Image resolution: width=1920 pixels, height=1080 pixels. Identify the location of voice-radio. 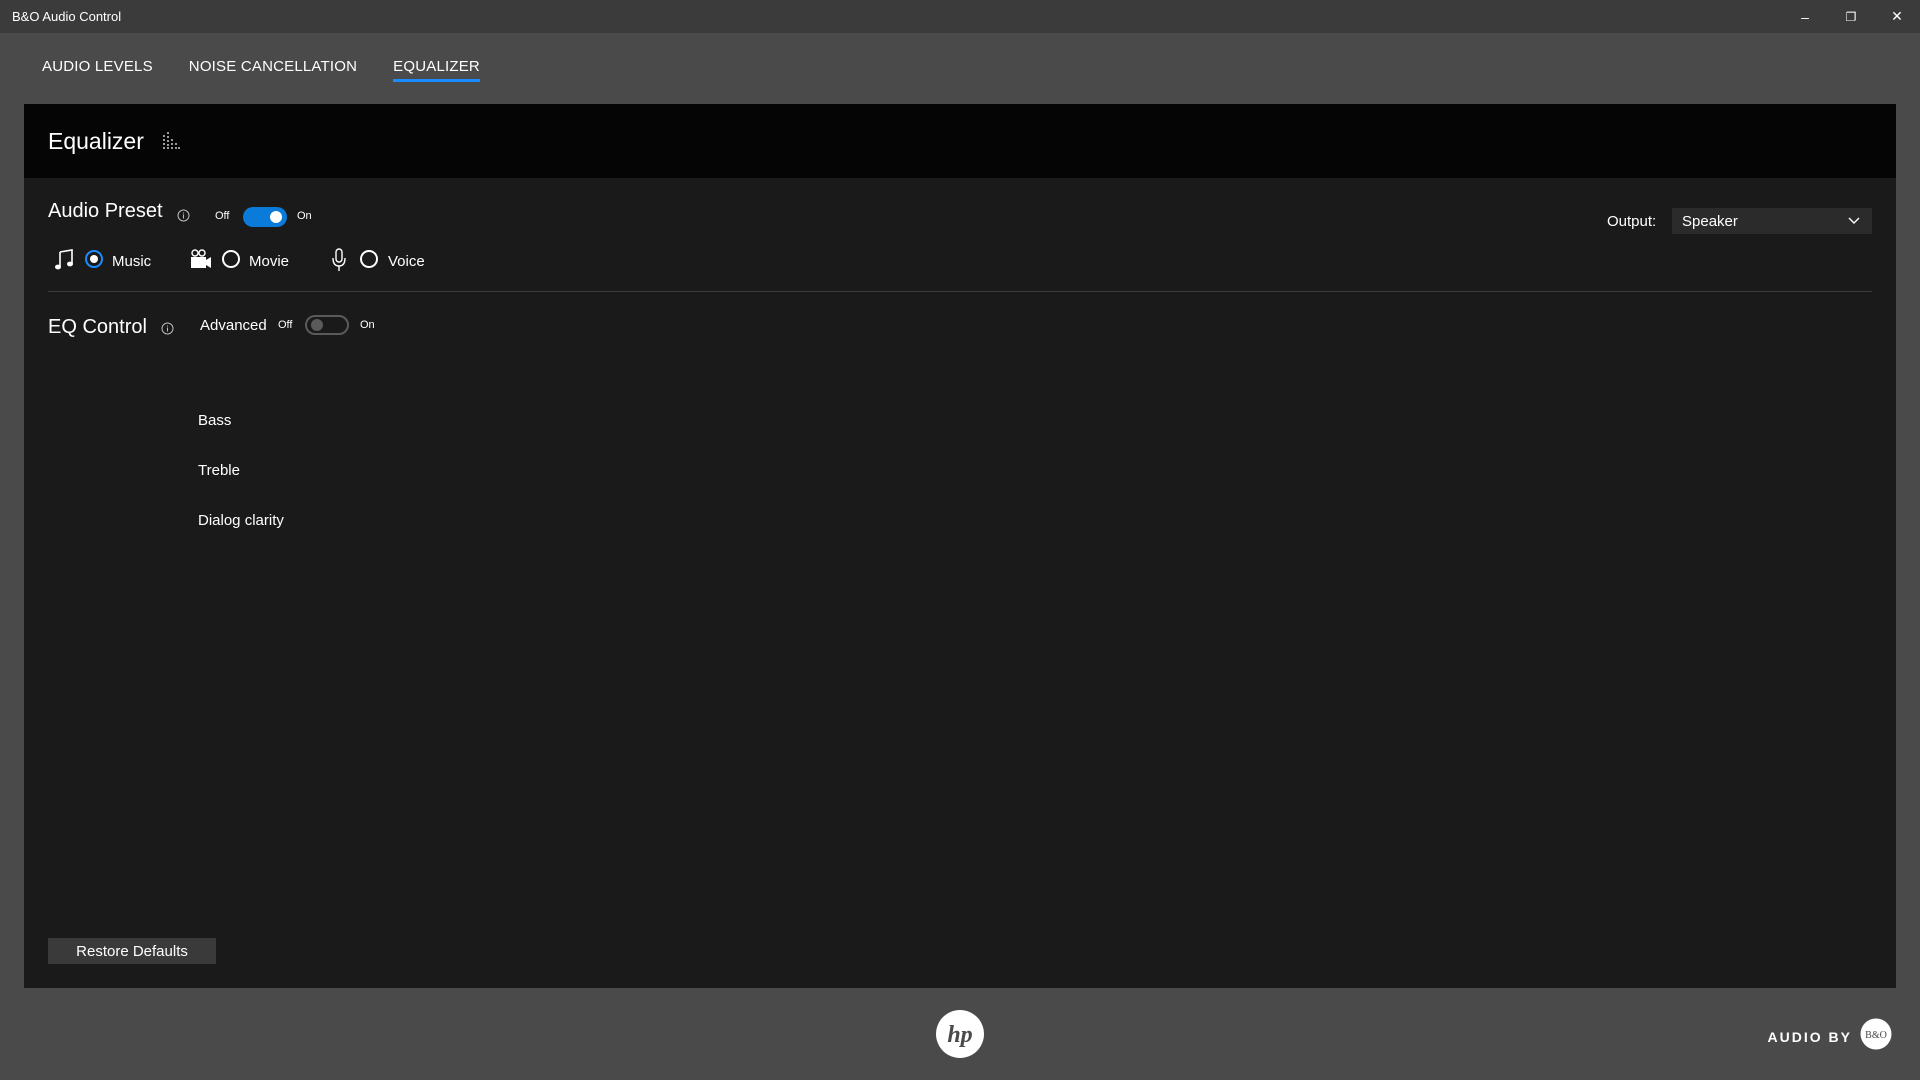
(369, 259).